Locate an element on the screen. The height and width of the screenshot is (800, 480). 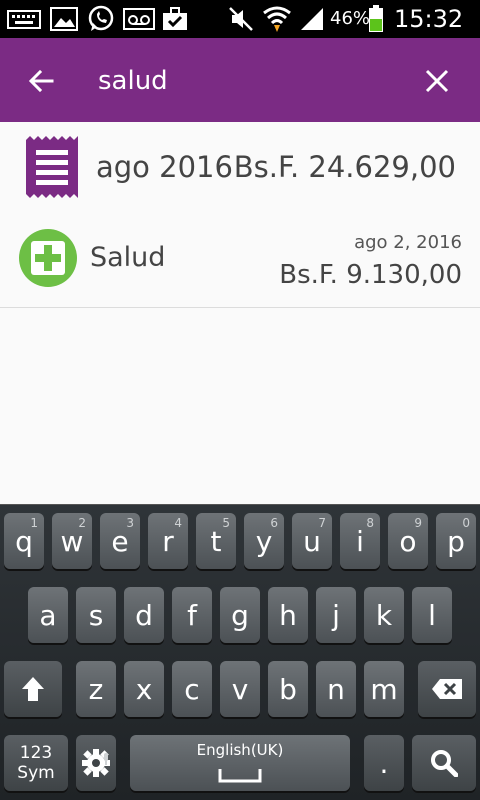
item-date: ago 2, 2016 is located at coordinates (408, 242).